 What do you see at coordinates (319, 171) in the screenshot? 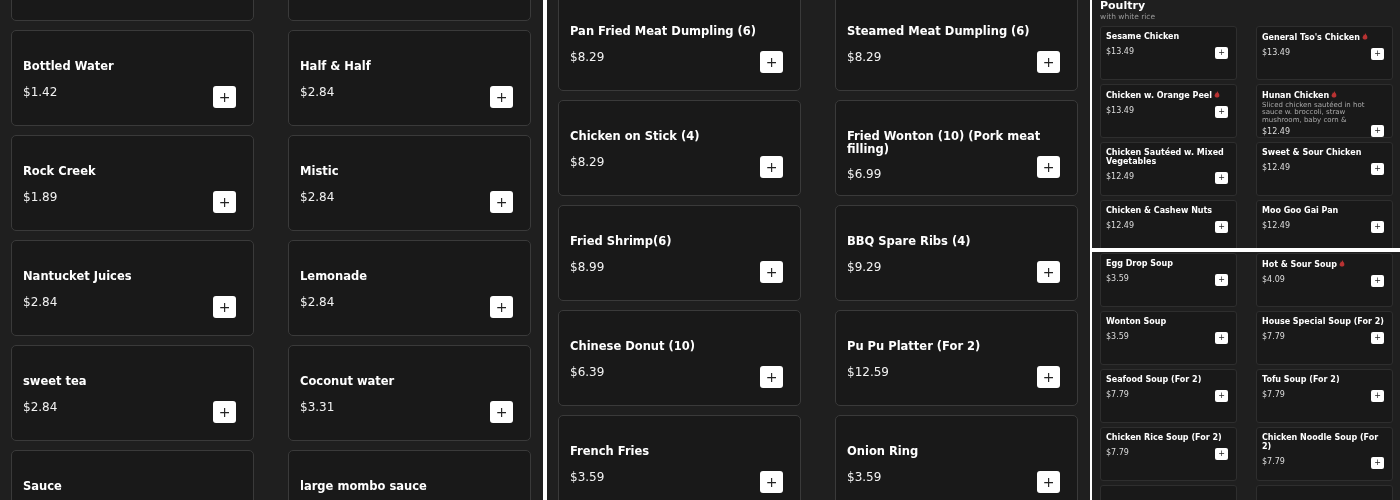
I see `item-name: Mistic` at bounding box center [319, 171].